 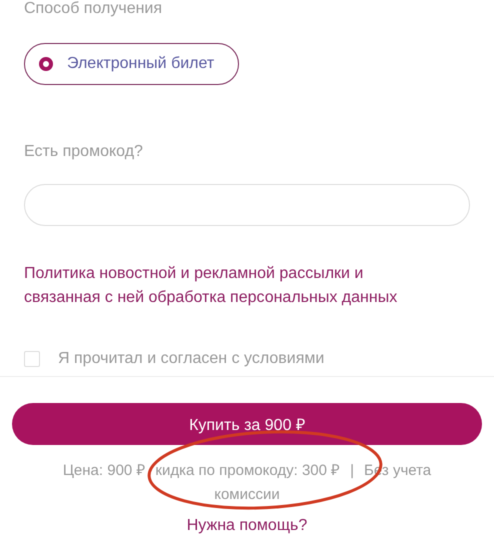 I want to click on price-text: Цена: 900 ₽, so click(x=104, y=471).